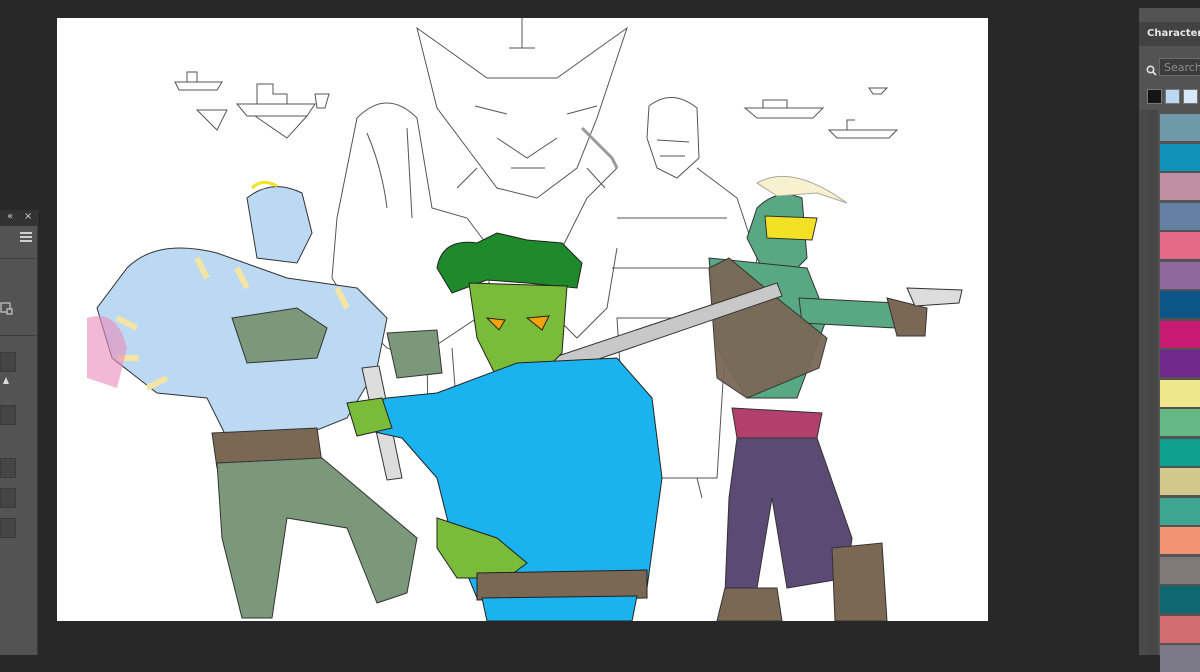 The width and height of the screenshot is (1200, 672). Describe the element at coordinates (26, 237) in the screenshot. I see `panel-menu-icon` at that location.